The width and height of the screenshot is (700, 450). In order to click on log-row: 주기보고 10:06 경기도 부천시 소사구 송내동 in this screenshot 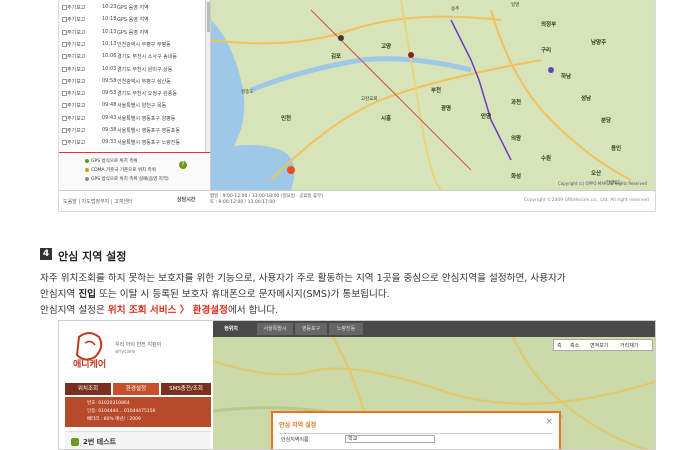, I will do `click(132, 57)`.